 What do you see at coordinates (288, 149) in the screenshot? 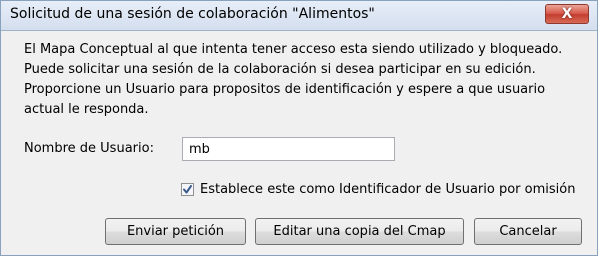
I see `username-input` at bounding box center [288, 149].